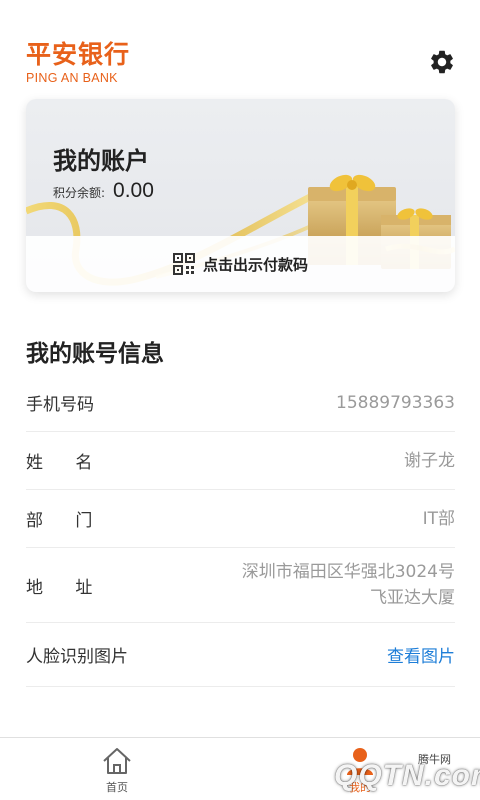 This screenshot has height=800, width=480. What do you see at coordinates (95, 354) in the screenshot?
I see `section-title: 我的账号信息` at bounding box center [95, 354].